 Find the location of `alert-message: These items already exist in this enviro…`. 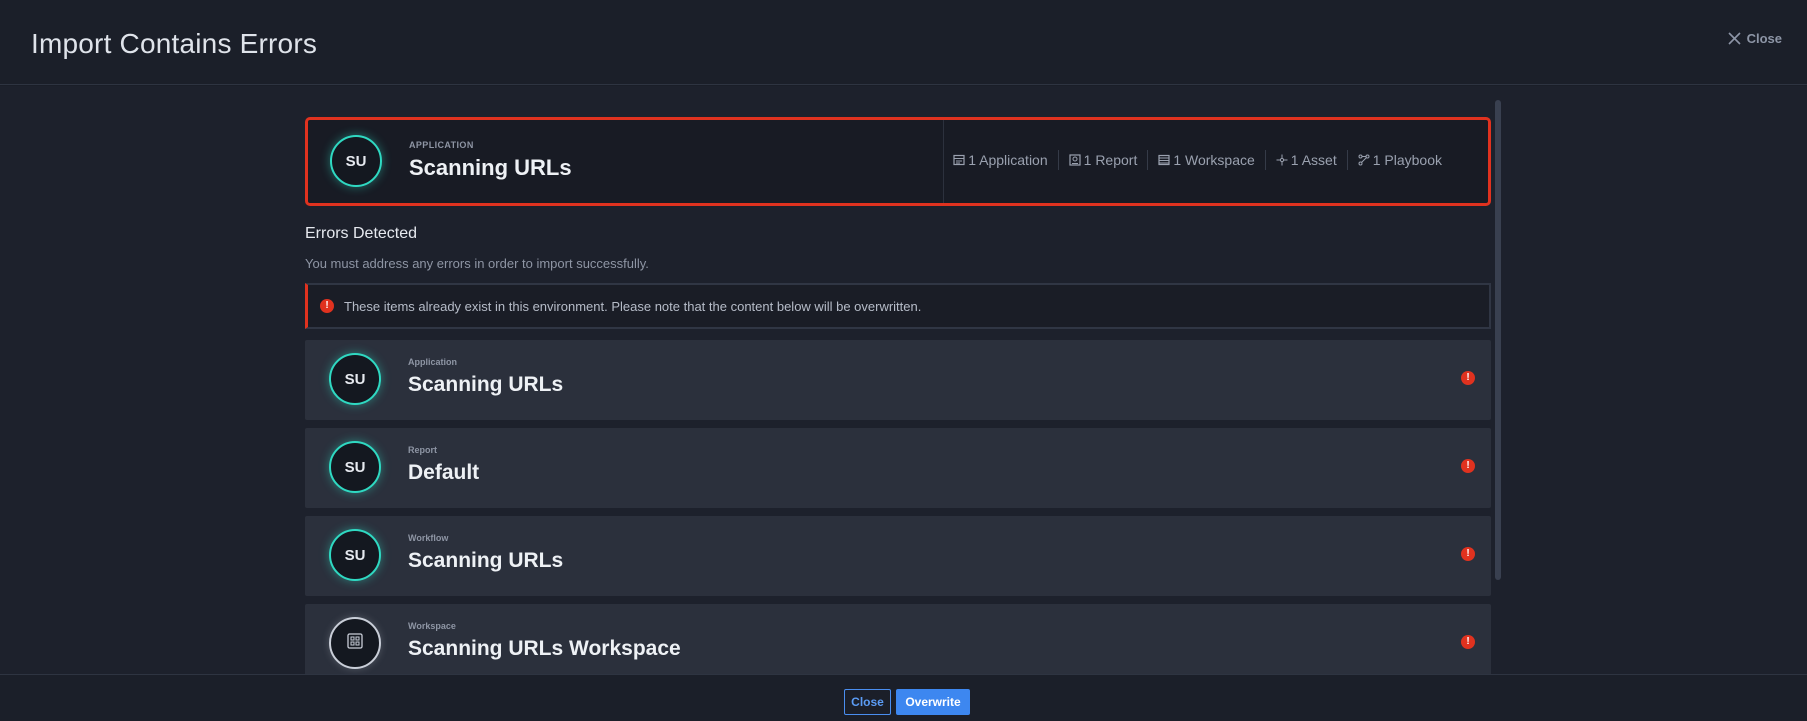

alert-message: These items already exist in this enviro… is located at coordinates (633, 306).